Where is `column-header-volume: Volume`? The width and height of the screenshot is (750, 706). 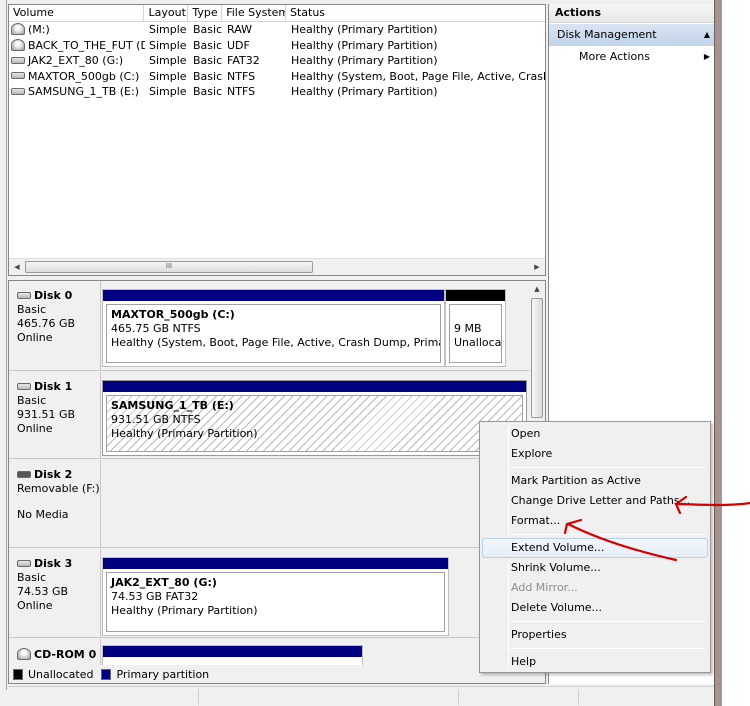 column-header-volume: Volume is located at coordinates (77, 13).